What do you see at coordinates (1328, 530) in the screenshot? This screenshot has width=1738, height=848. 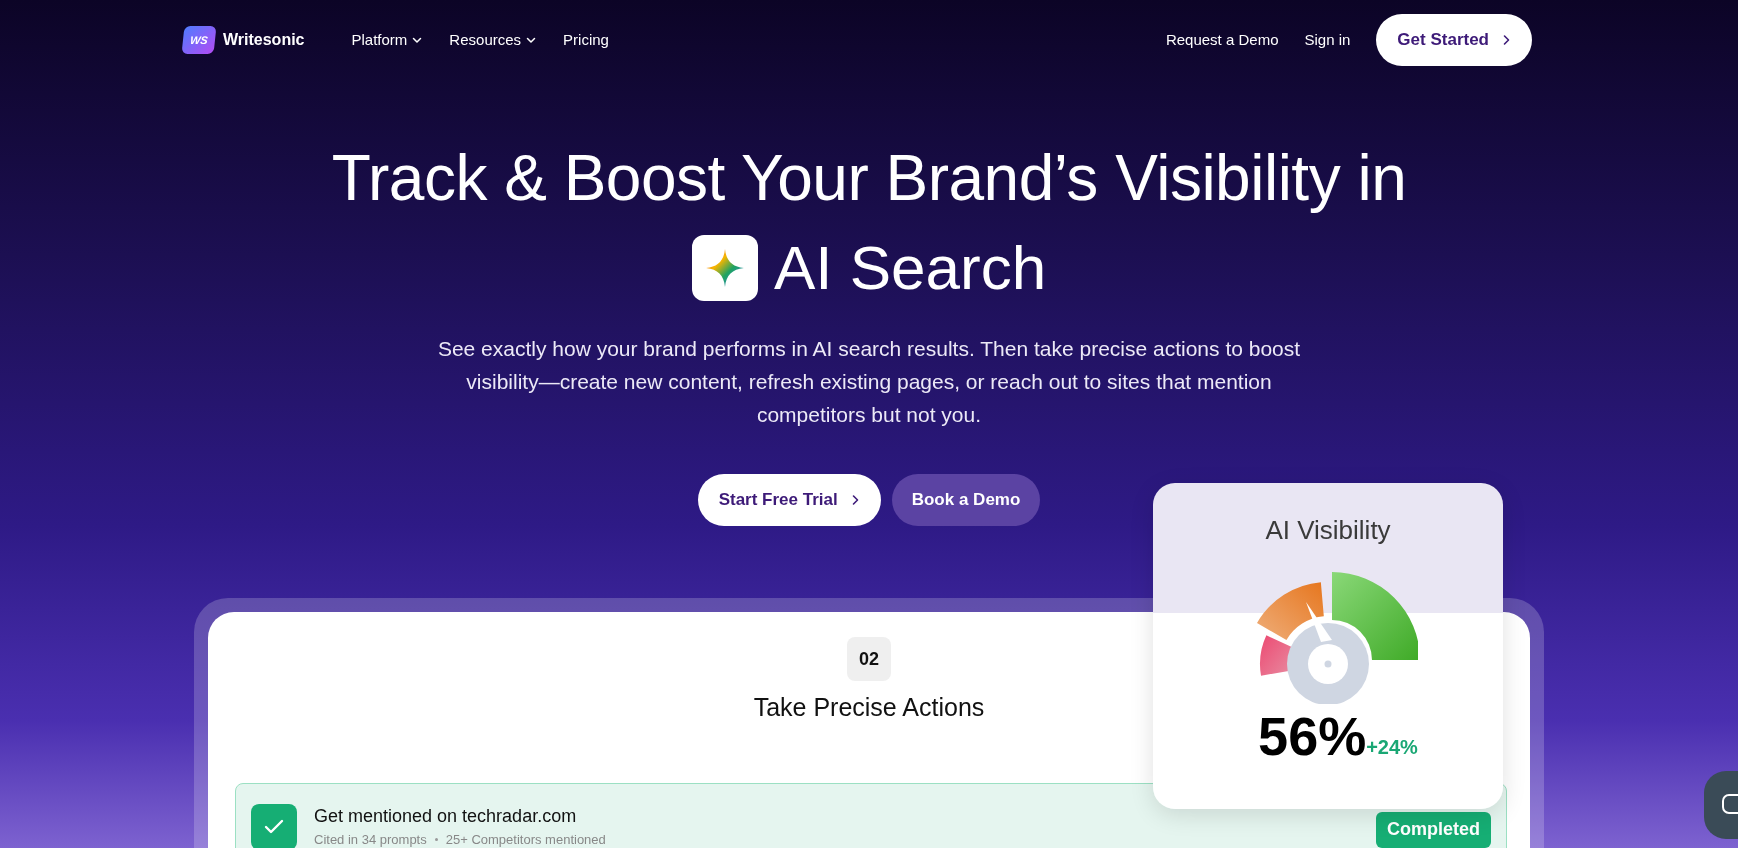 I see `card-title: AI Visibility` at bounding box center [1328, 530].